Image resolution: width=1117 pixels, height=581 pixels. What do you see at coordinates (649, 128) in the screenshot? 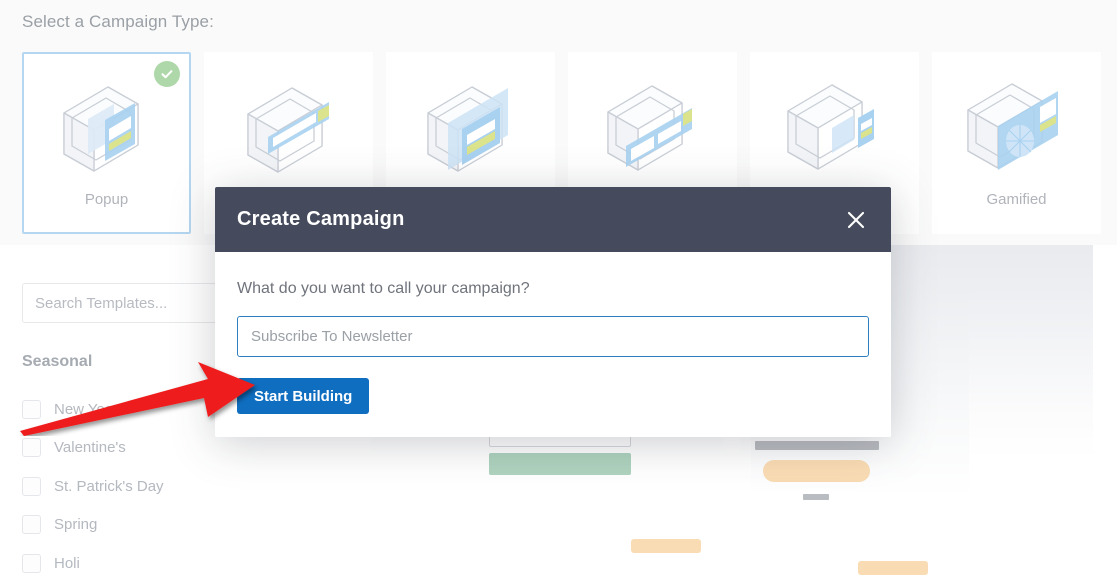
I see `slide-in-artwork` at bounding box center [649, 128].